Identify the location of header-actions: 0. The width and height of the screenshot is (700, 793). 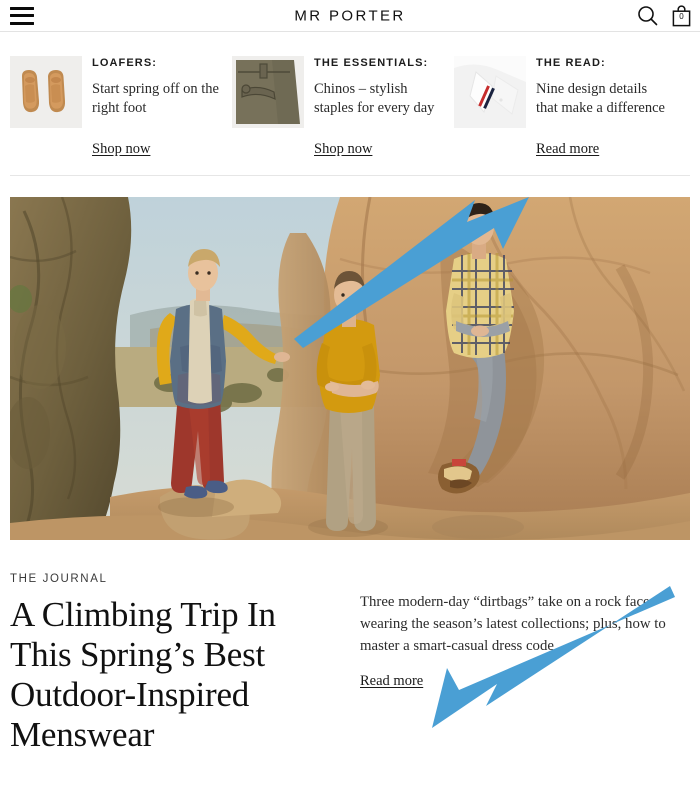
(664, 15).